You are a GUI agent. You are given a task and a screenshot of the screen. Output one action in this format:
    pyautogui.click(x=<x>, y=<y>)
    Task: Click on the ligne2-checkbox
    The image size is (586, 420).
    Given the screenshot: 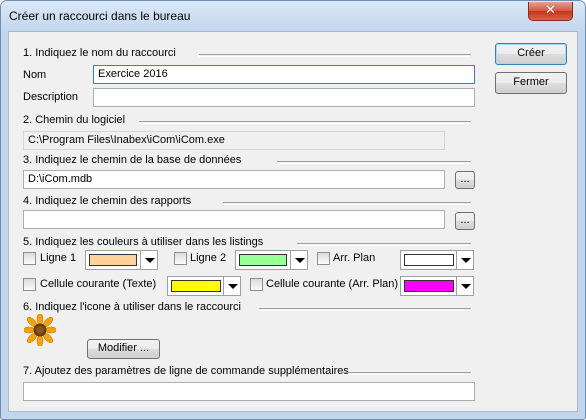 What is the action you would take?
    pyautogui.click(x=180, y=258)
    